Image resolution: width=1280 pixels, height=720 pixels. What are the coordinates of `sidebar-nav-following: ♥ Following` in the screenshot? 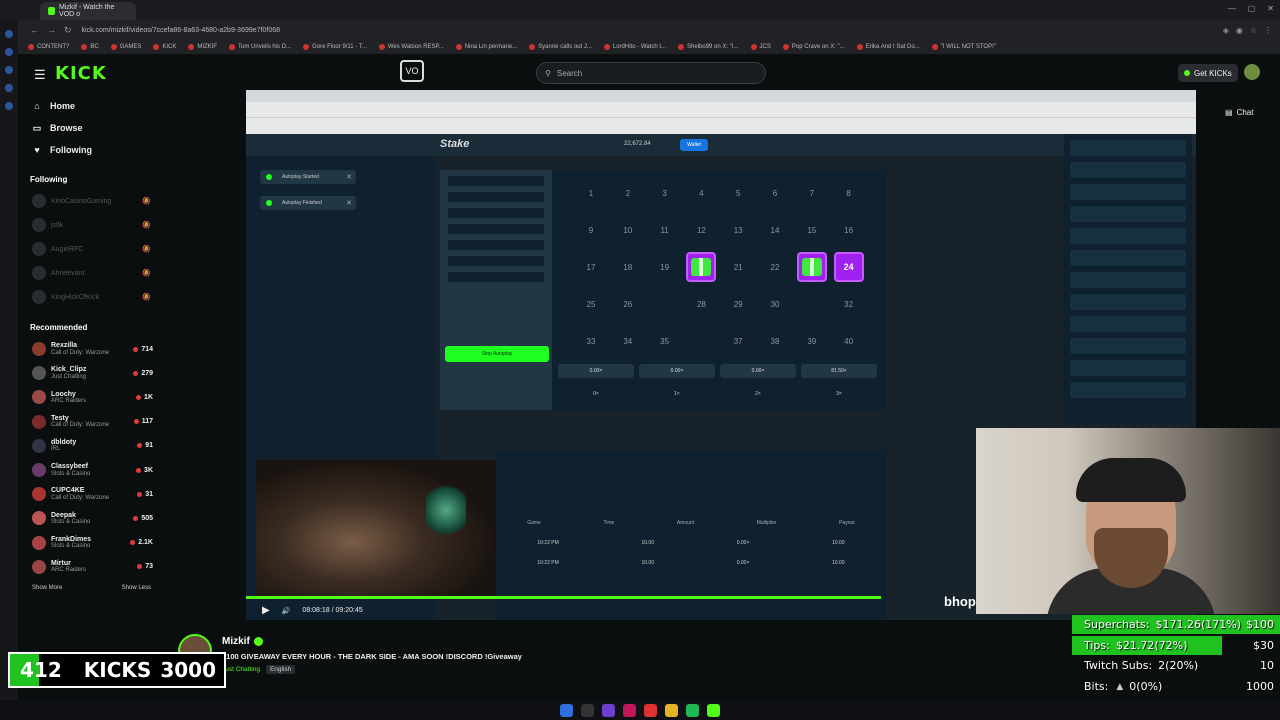 It's located at (90, 150).